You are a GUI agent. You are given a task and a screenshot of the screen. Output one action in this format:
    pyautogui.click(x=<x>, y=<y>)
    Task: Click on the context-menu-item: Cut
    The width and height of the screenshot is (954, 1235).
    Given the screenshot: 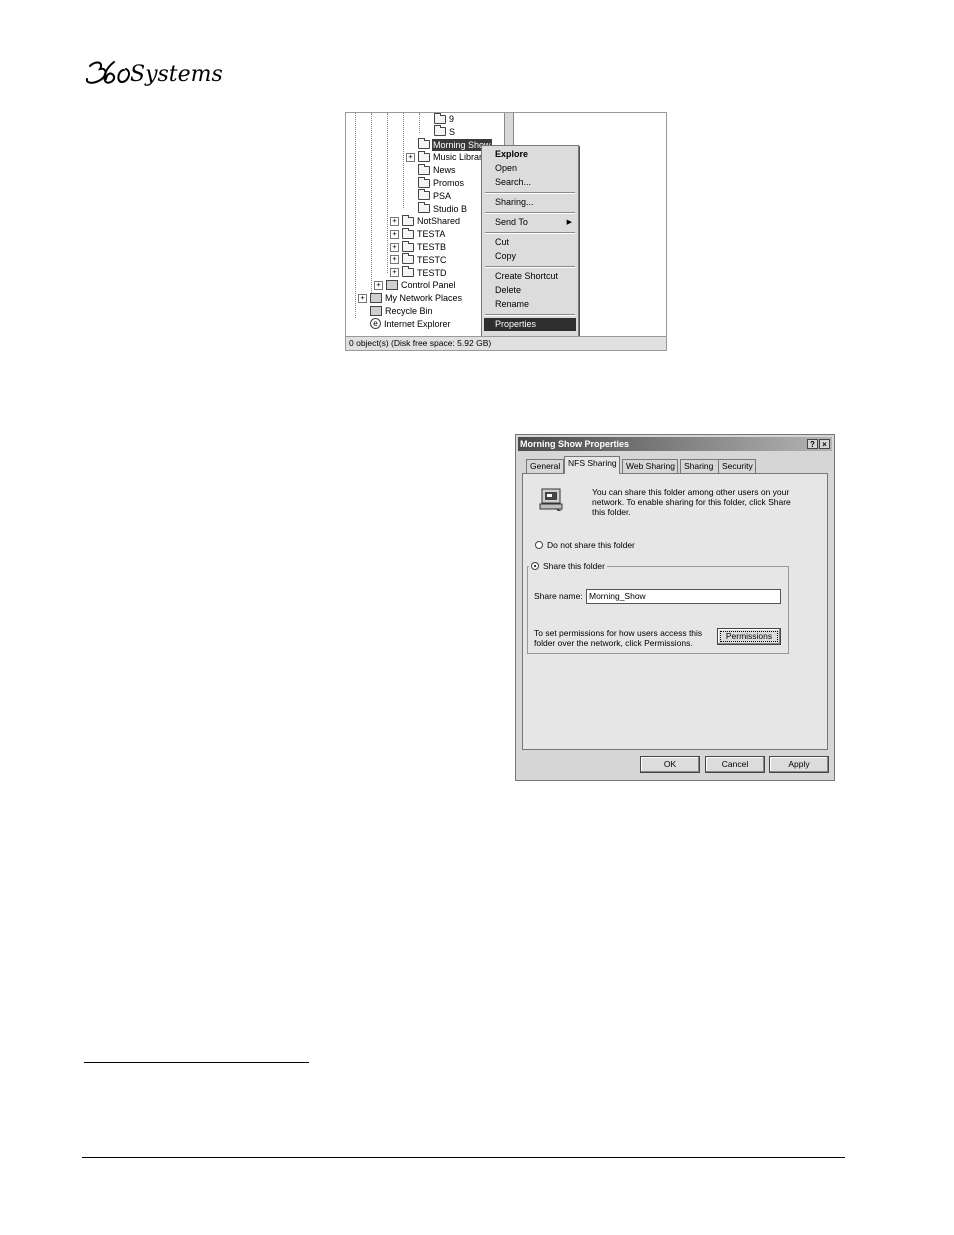 What is the action you would take?
    pyautogui.click(x=530, y=242)
    